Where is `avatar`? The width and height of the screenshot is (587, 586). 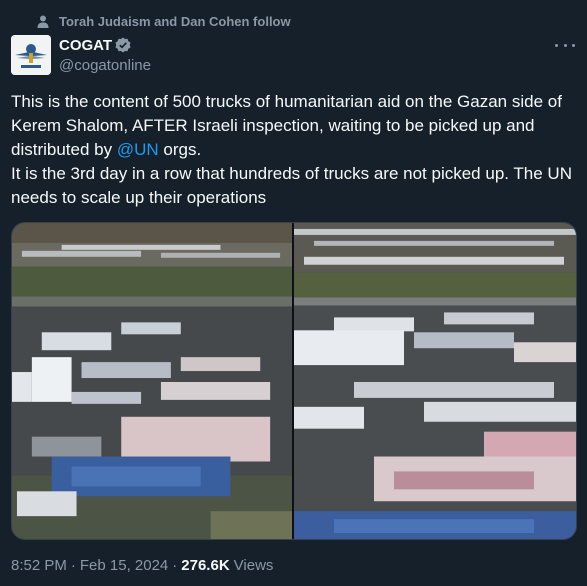
avatar is located at coordinates (31, 55).